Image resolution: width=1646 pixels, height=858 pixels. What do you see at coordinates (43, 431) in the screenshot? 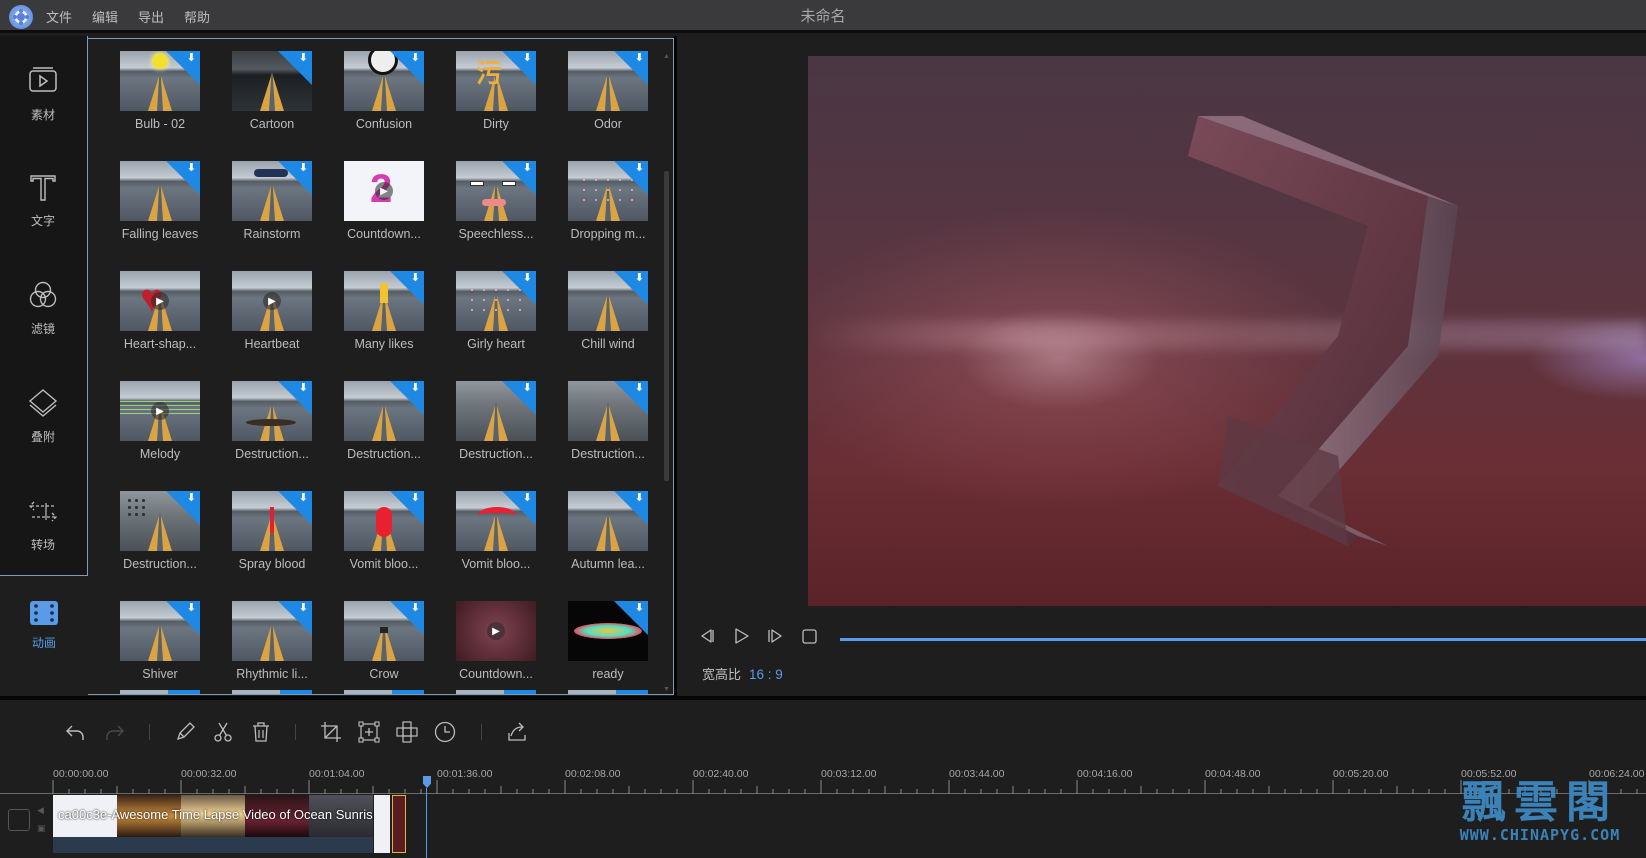
I see `sidebar-item-overlay: 叠附` at bounding box center [43, 431].